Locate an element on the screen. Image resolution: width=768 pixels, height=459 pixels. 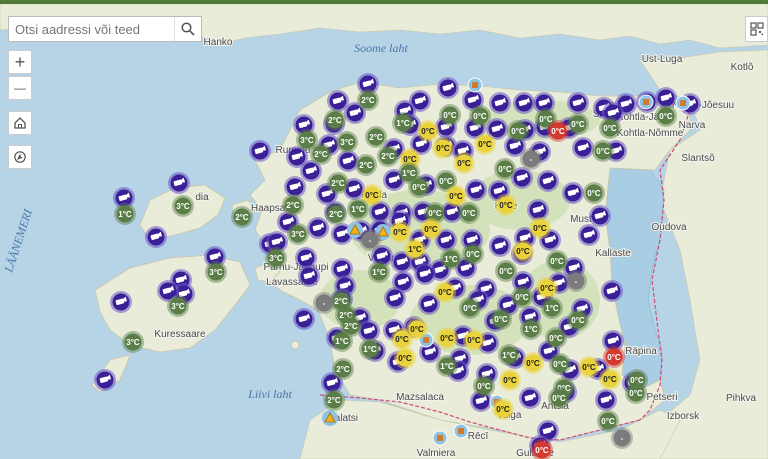
qr-code-button is located at coordinates (756, 29).